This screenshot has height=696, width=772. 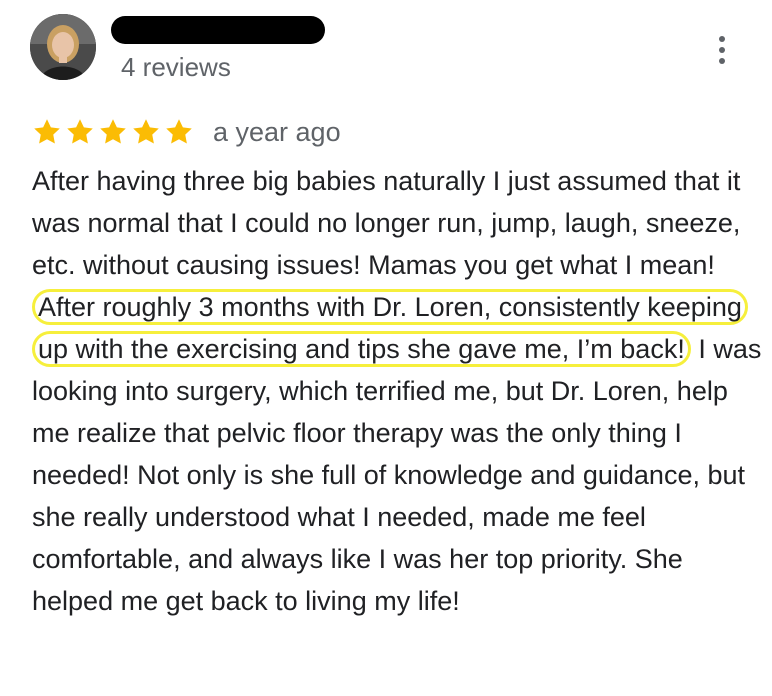 What do you see at coordinates (218, 30) in the screenshot?
I see `redacted-reviewer-name` at bounding box center [218, 30].